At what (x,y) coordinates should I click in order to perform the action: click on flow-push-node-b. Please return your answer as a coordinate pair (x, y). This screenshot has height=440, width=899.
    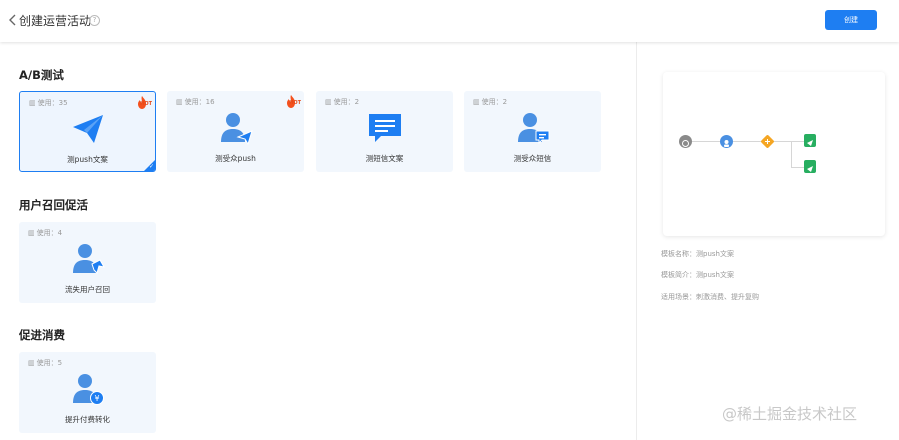
    Looking at the image, I should click on (810, 166).